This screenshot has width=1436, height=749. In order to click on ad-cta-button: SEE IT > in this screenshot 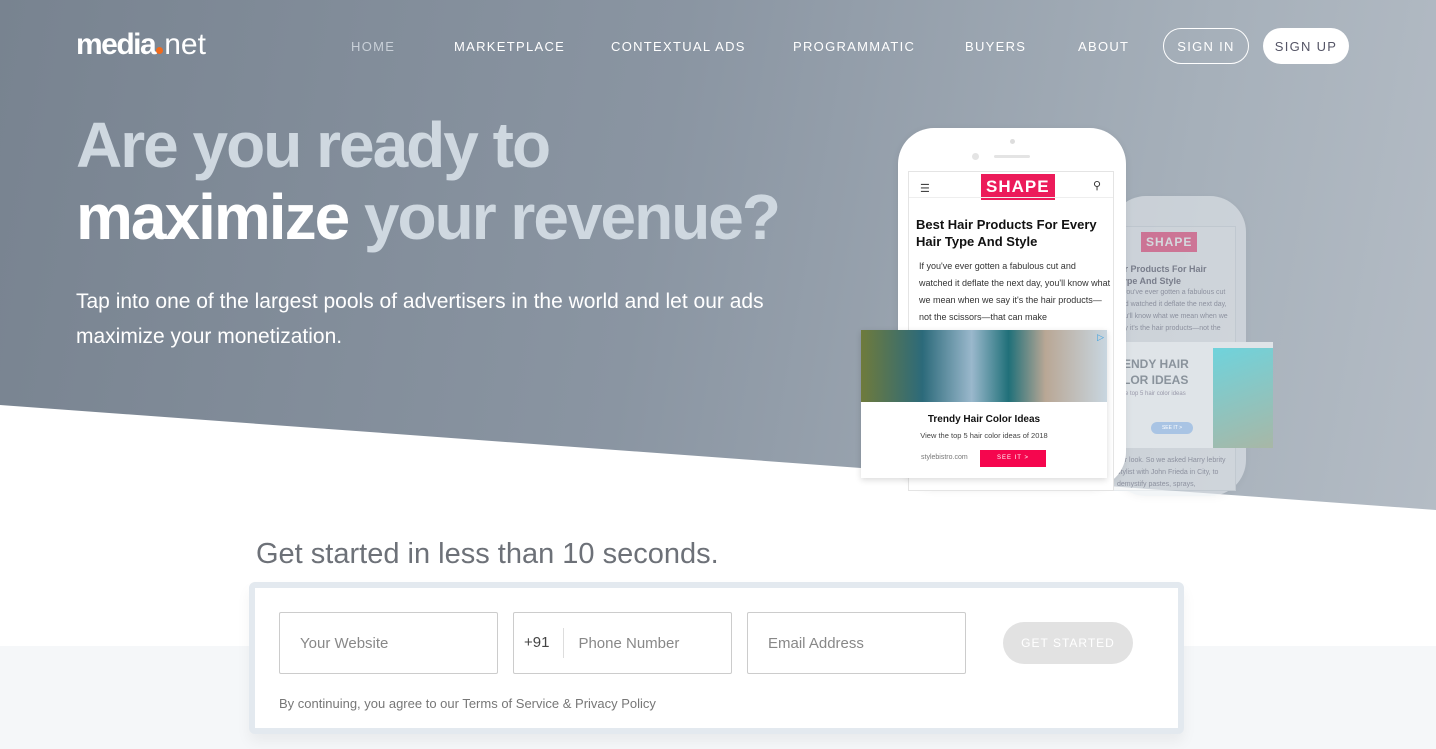, I will do `click(1013, 458)`.